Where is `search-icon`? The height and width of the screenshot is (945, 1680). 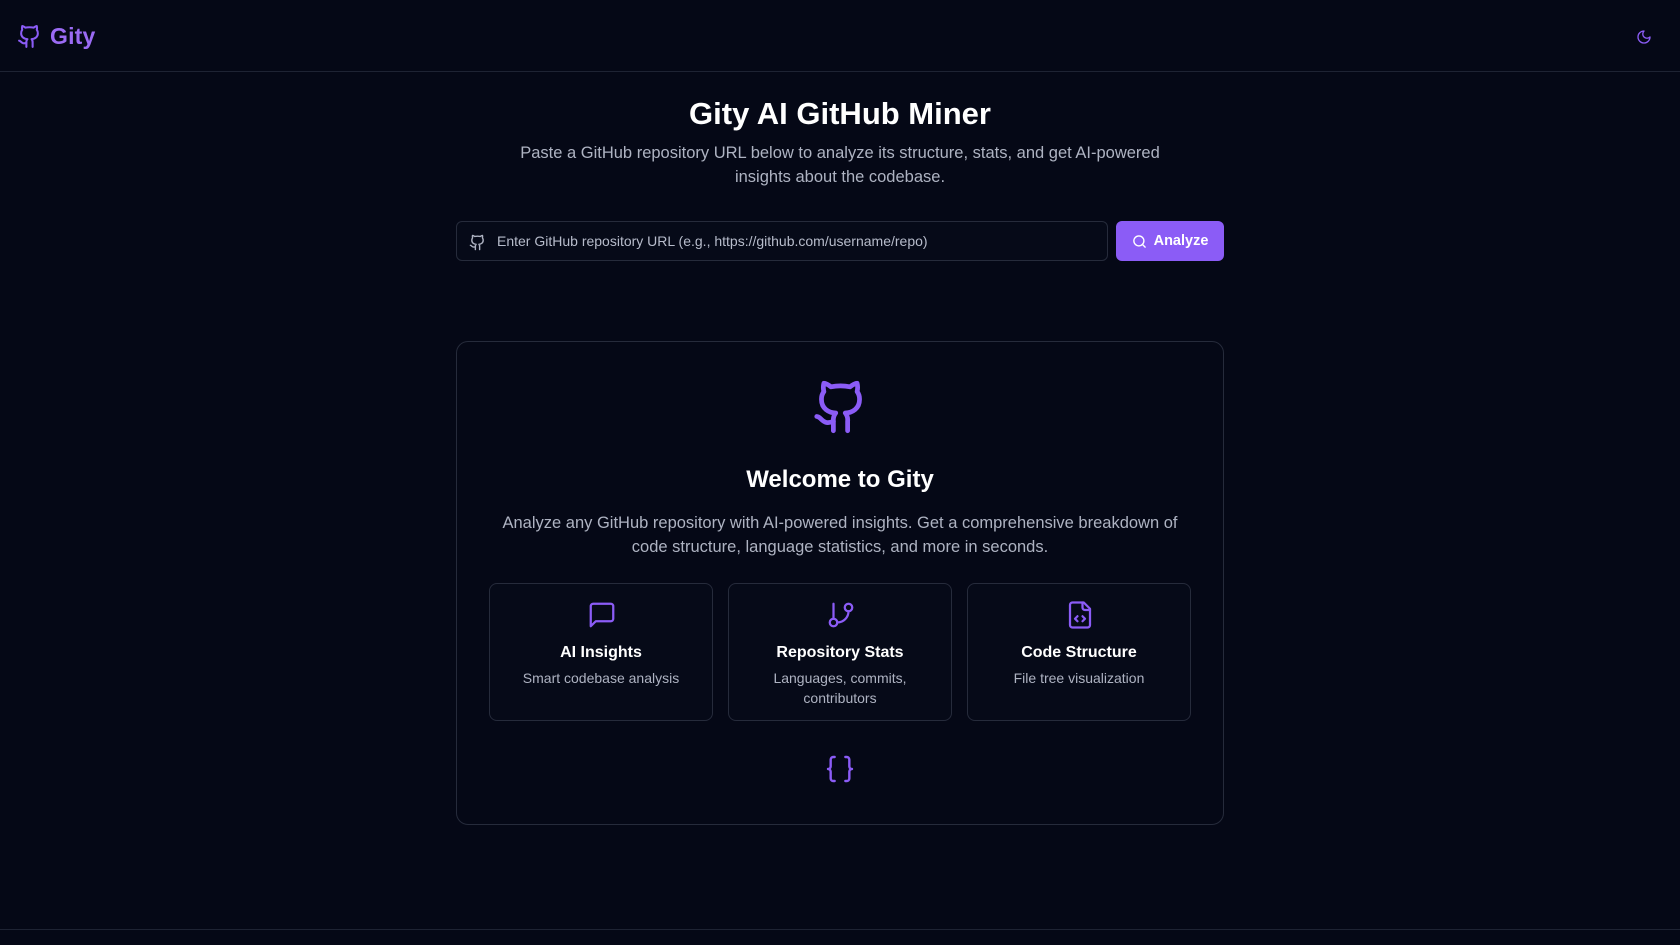 search-icon is located at coordinates (1139, 241).